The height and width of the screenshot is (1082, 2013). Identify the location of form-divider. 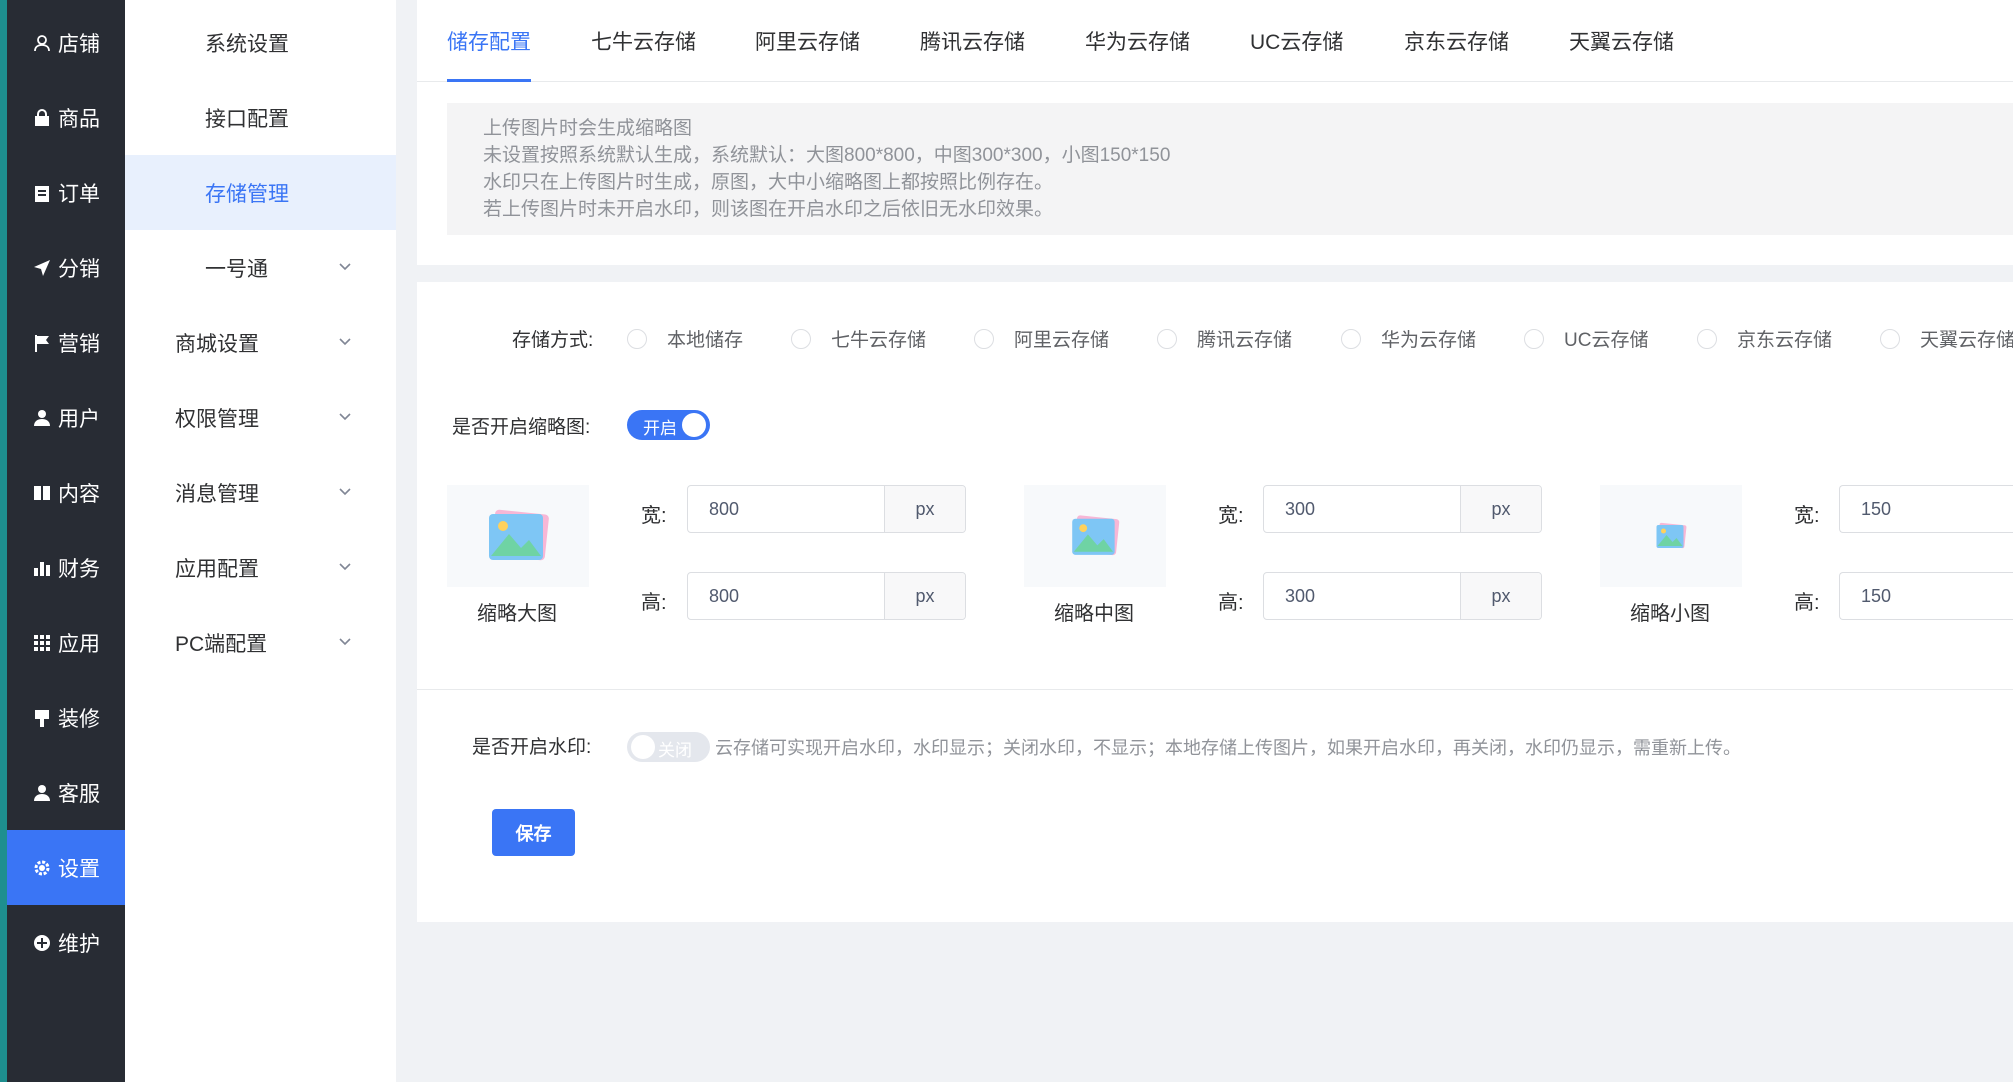
(1215, 689).